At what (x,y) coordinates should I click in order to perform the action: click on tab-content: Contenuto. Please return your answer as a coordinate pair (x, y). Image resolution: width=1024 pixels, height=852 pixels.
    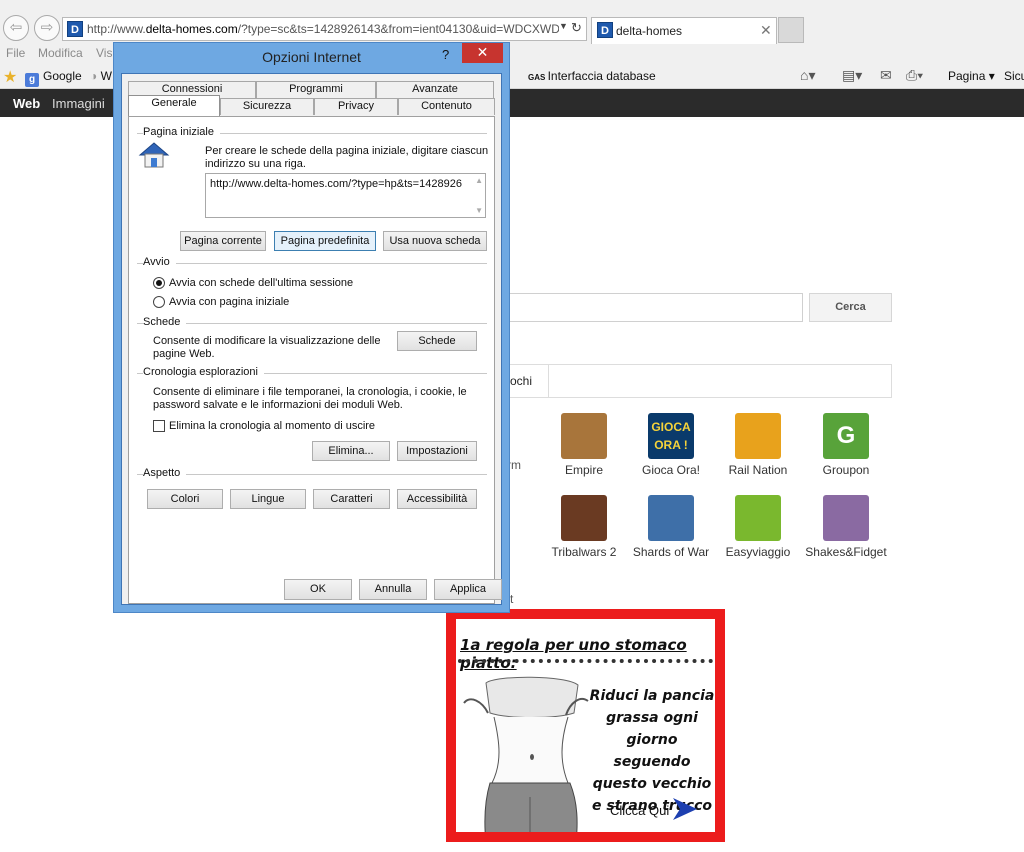
    Looking at the image, I should click on (446, 106).